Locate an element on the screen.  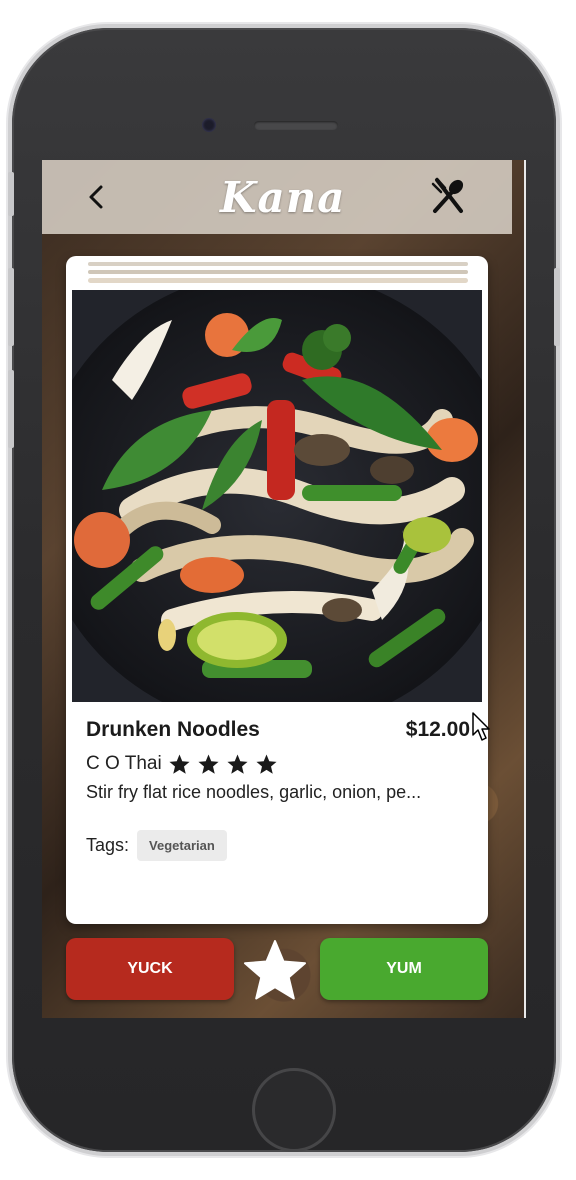
favorite-star-icon is located at coordinates (275, 971).